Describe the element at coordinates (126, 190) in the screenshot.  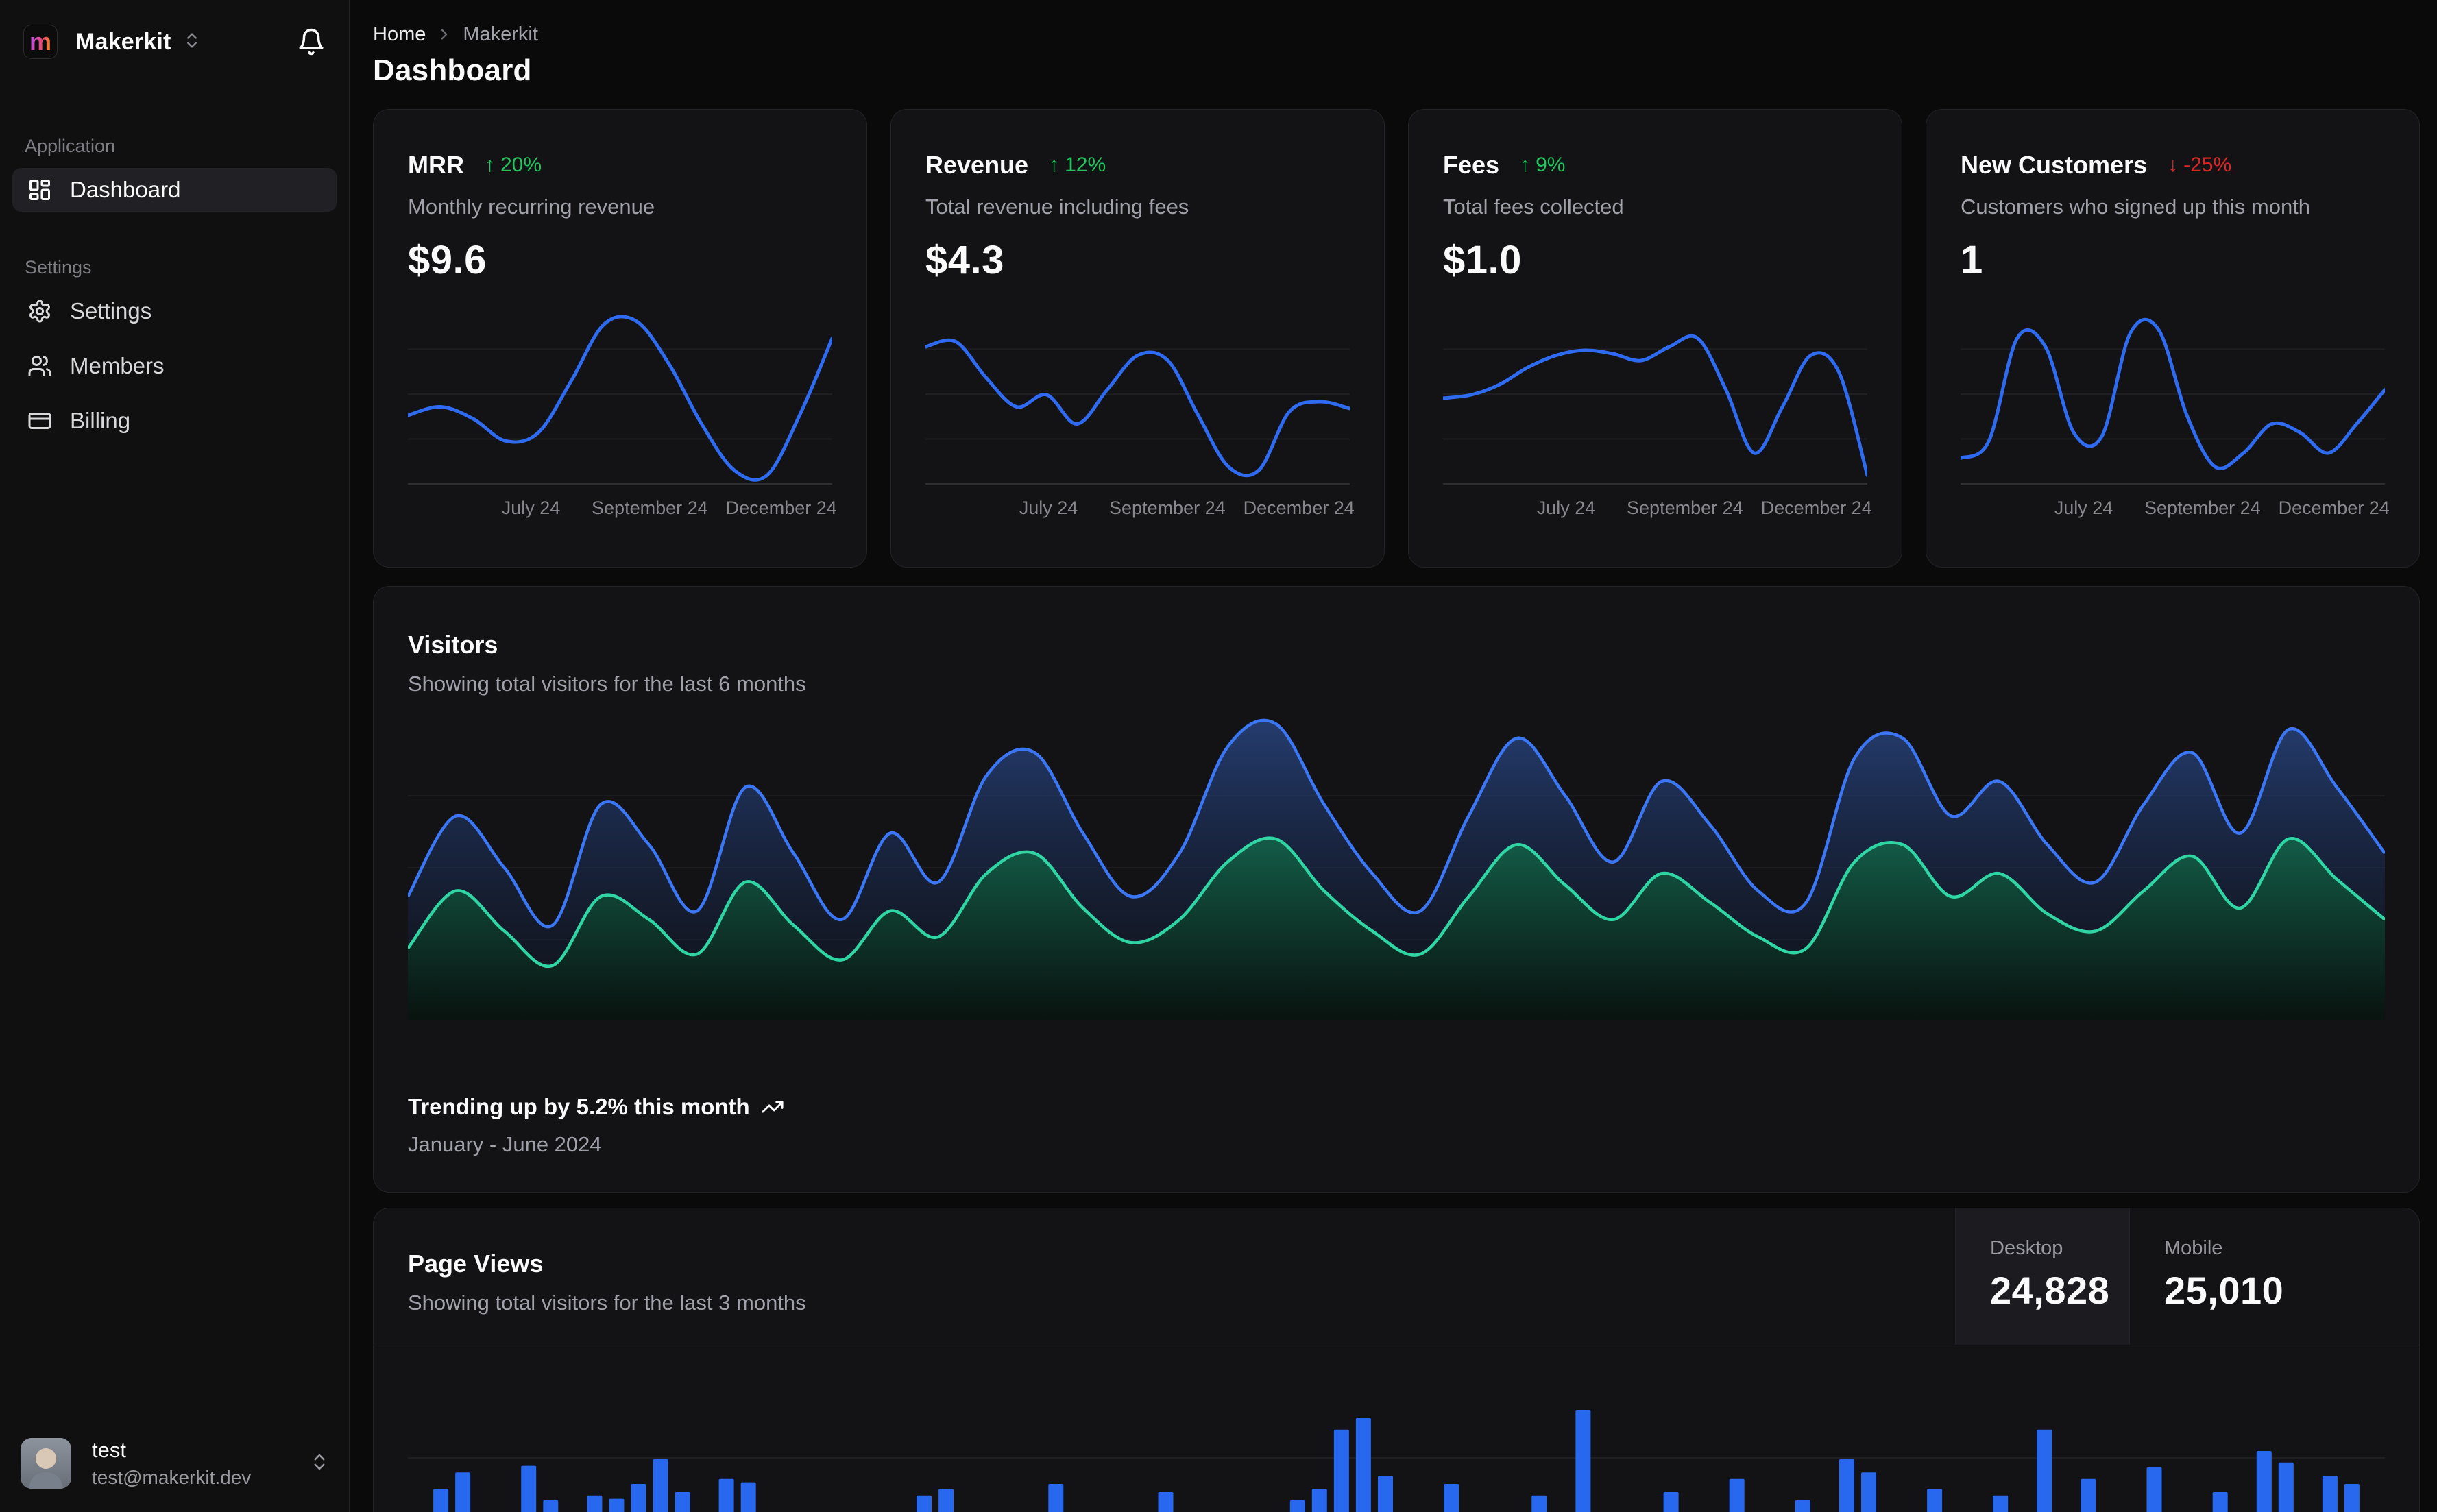
I see `sidebar-item-label: Dashboard` at that location.